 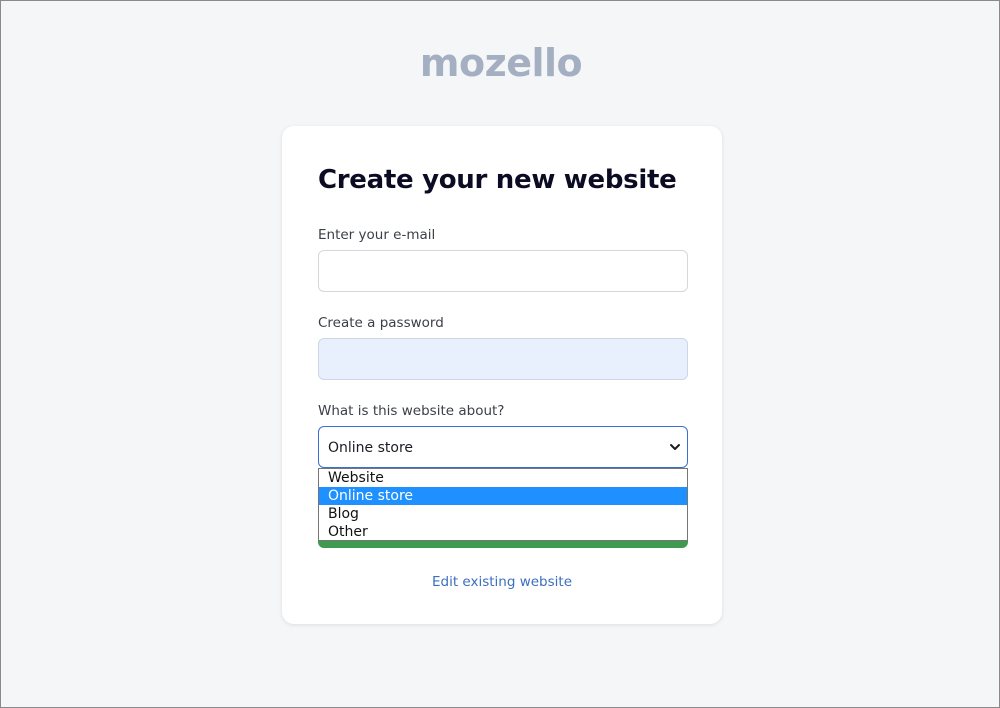 I want to click on edit-existing-website-link: Edit existing website, so click(x=502, y=582).